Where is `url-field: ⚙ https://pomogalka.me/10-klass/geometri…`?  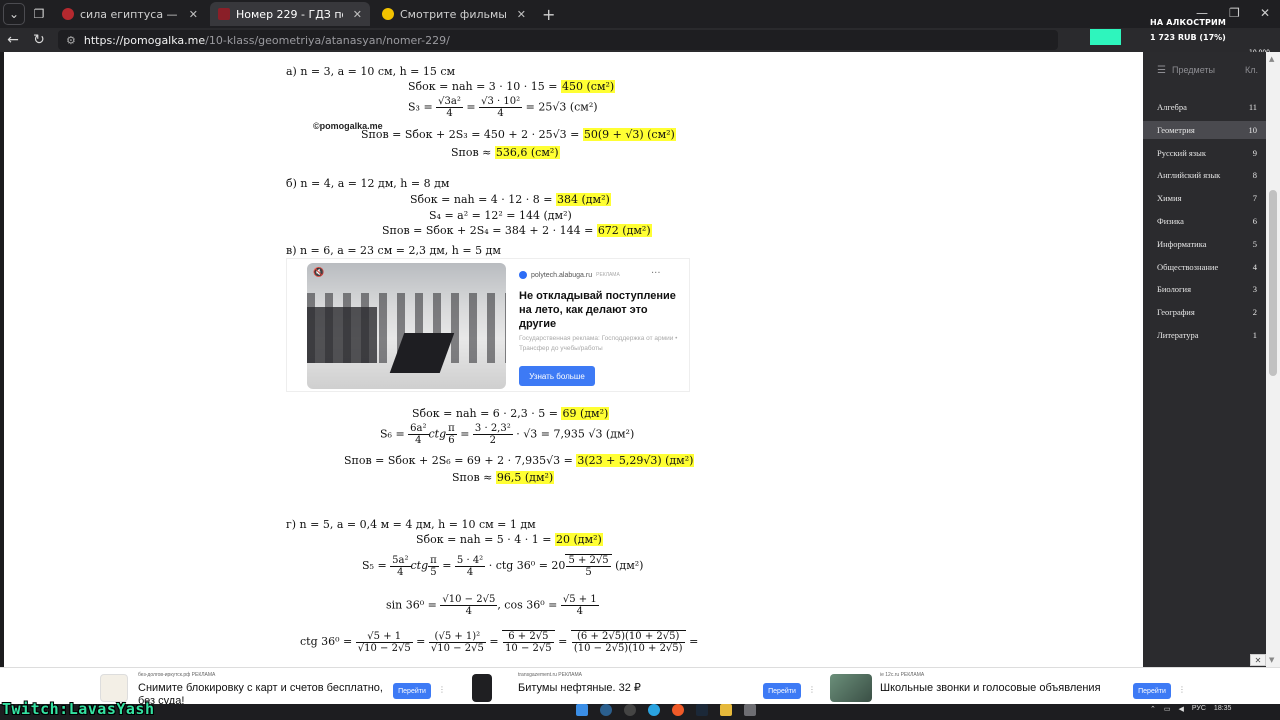
url-field: ⚙ https://pomogalka.me/10-klass/geometri… is located at coordinates (558, 40).